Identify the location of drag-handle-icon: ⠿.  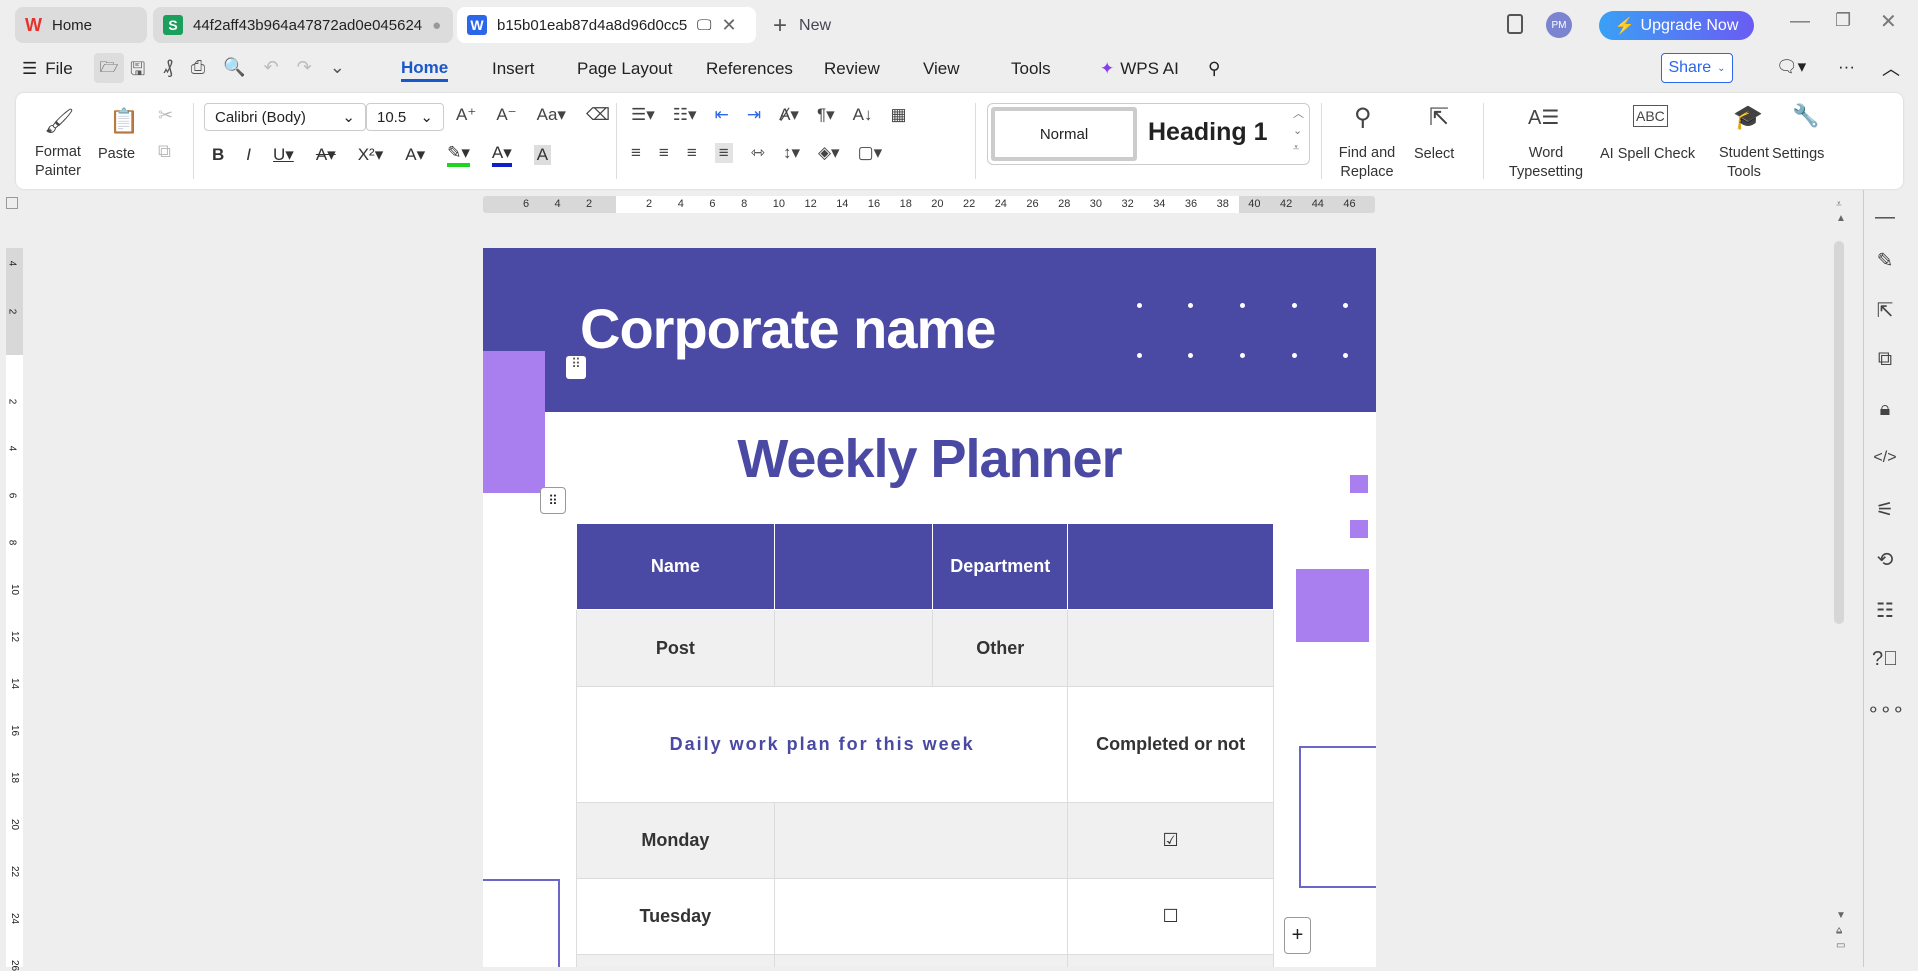
(576, 367).